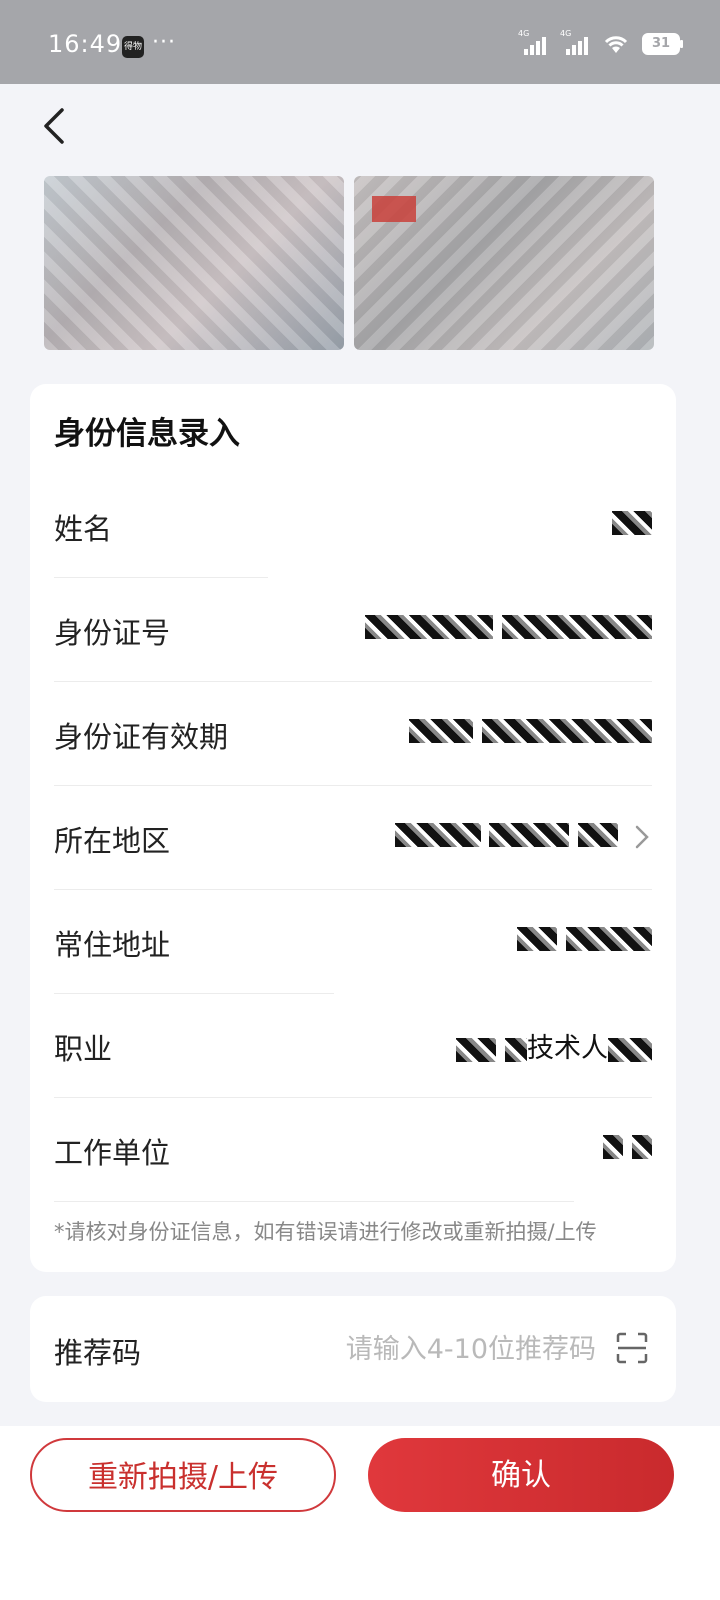  Describe the element at coordinates (521, 1475) in the screenshot. I see `confirm-button: 确认` at that location.